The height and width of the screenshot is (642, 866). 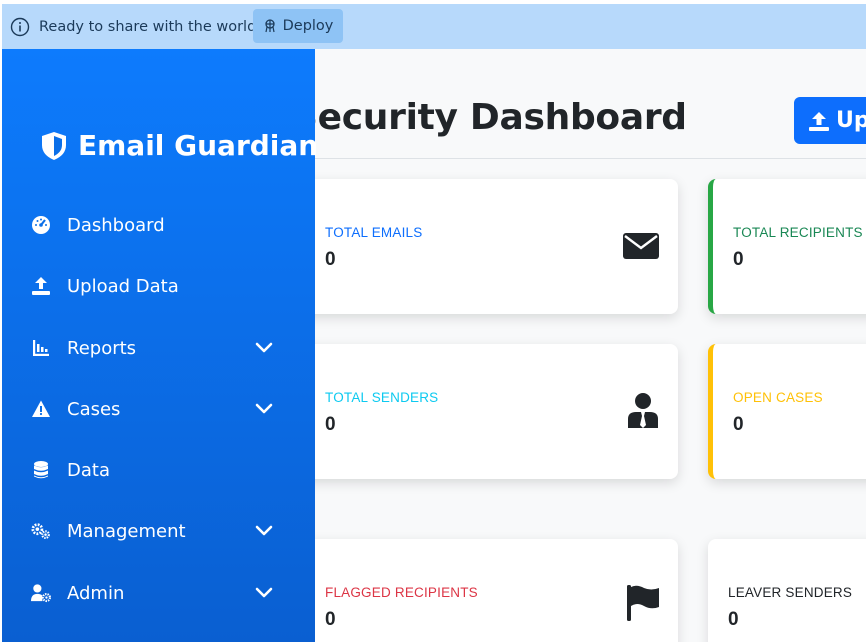 I want to click on stat-card-total-senders: TOTAL SENDERS 0, so click(x=478, y=411).